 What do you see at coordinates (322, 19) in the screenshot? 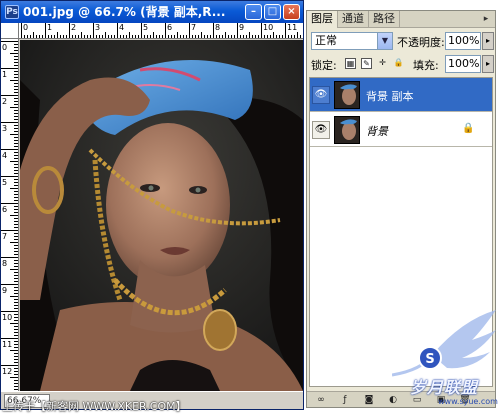
I see `tab-layers: 图层` at bounding box center [322, 19].